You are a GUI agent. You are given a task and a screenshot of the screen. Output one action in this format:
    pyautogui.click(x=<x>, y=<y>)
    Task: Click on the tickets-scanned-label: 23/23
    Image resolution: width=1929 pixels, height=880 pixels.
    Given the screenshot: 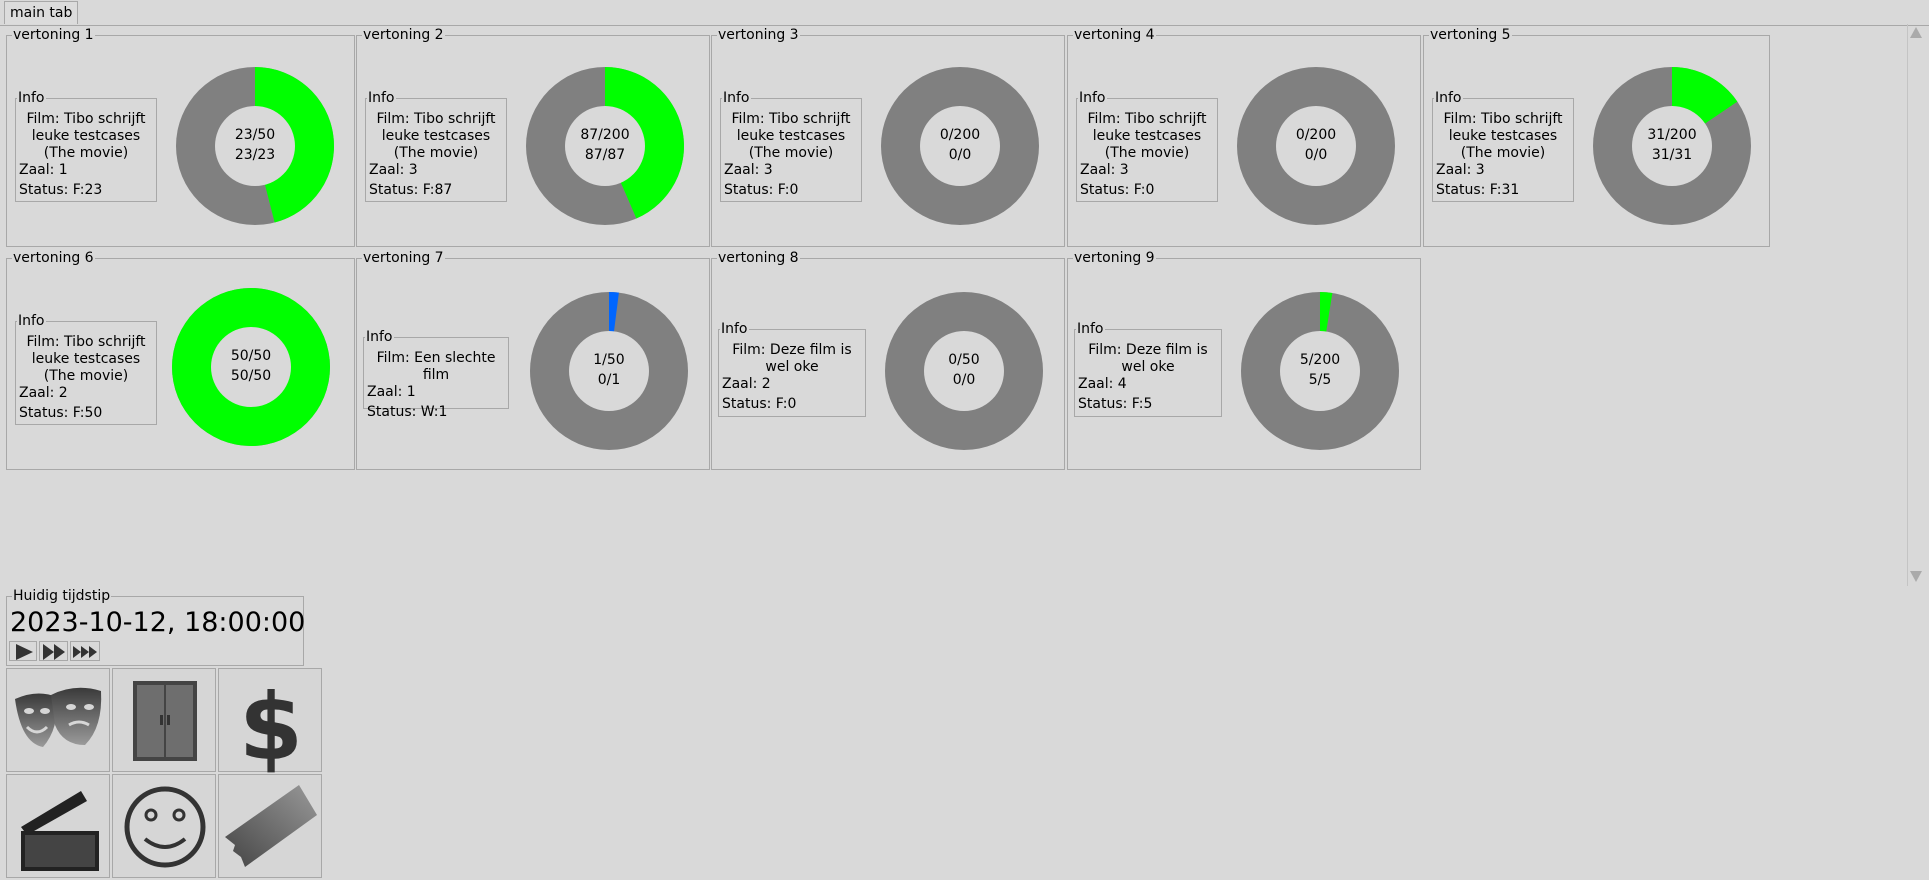 What is the action you would take?
    pyautogui.click(x=255, y=155)
    